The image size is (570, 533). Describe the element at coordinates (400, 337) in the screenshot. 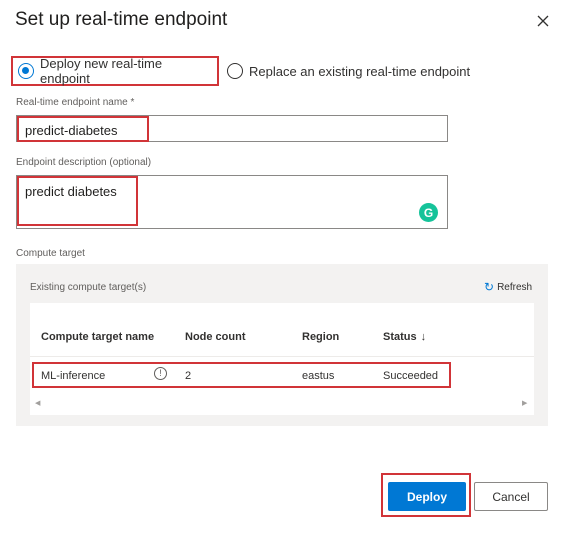

I see `column-header-status-label: Status` at that location.